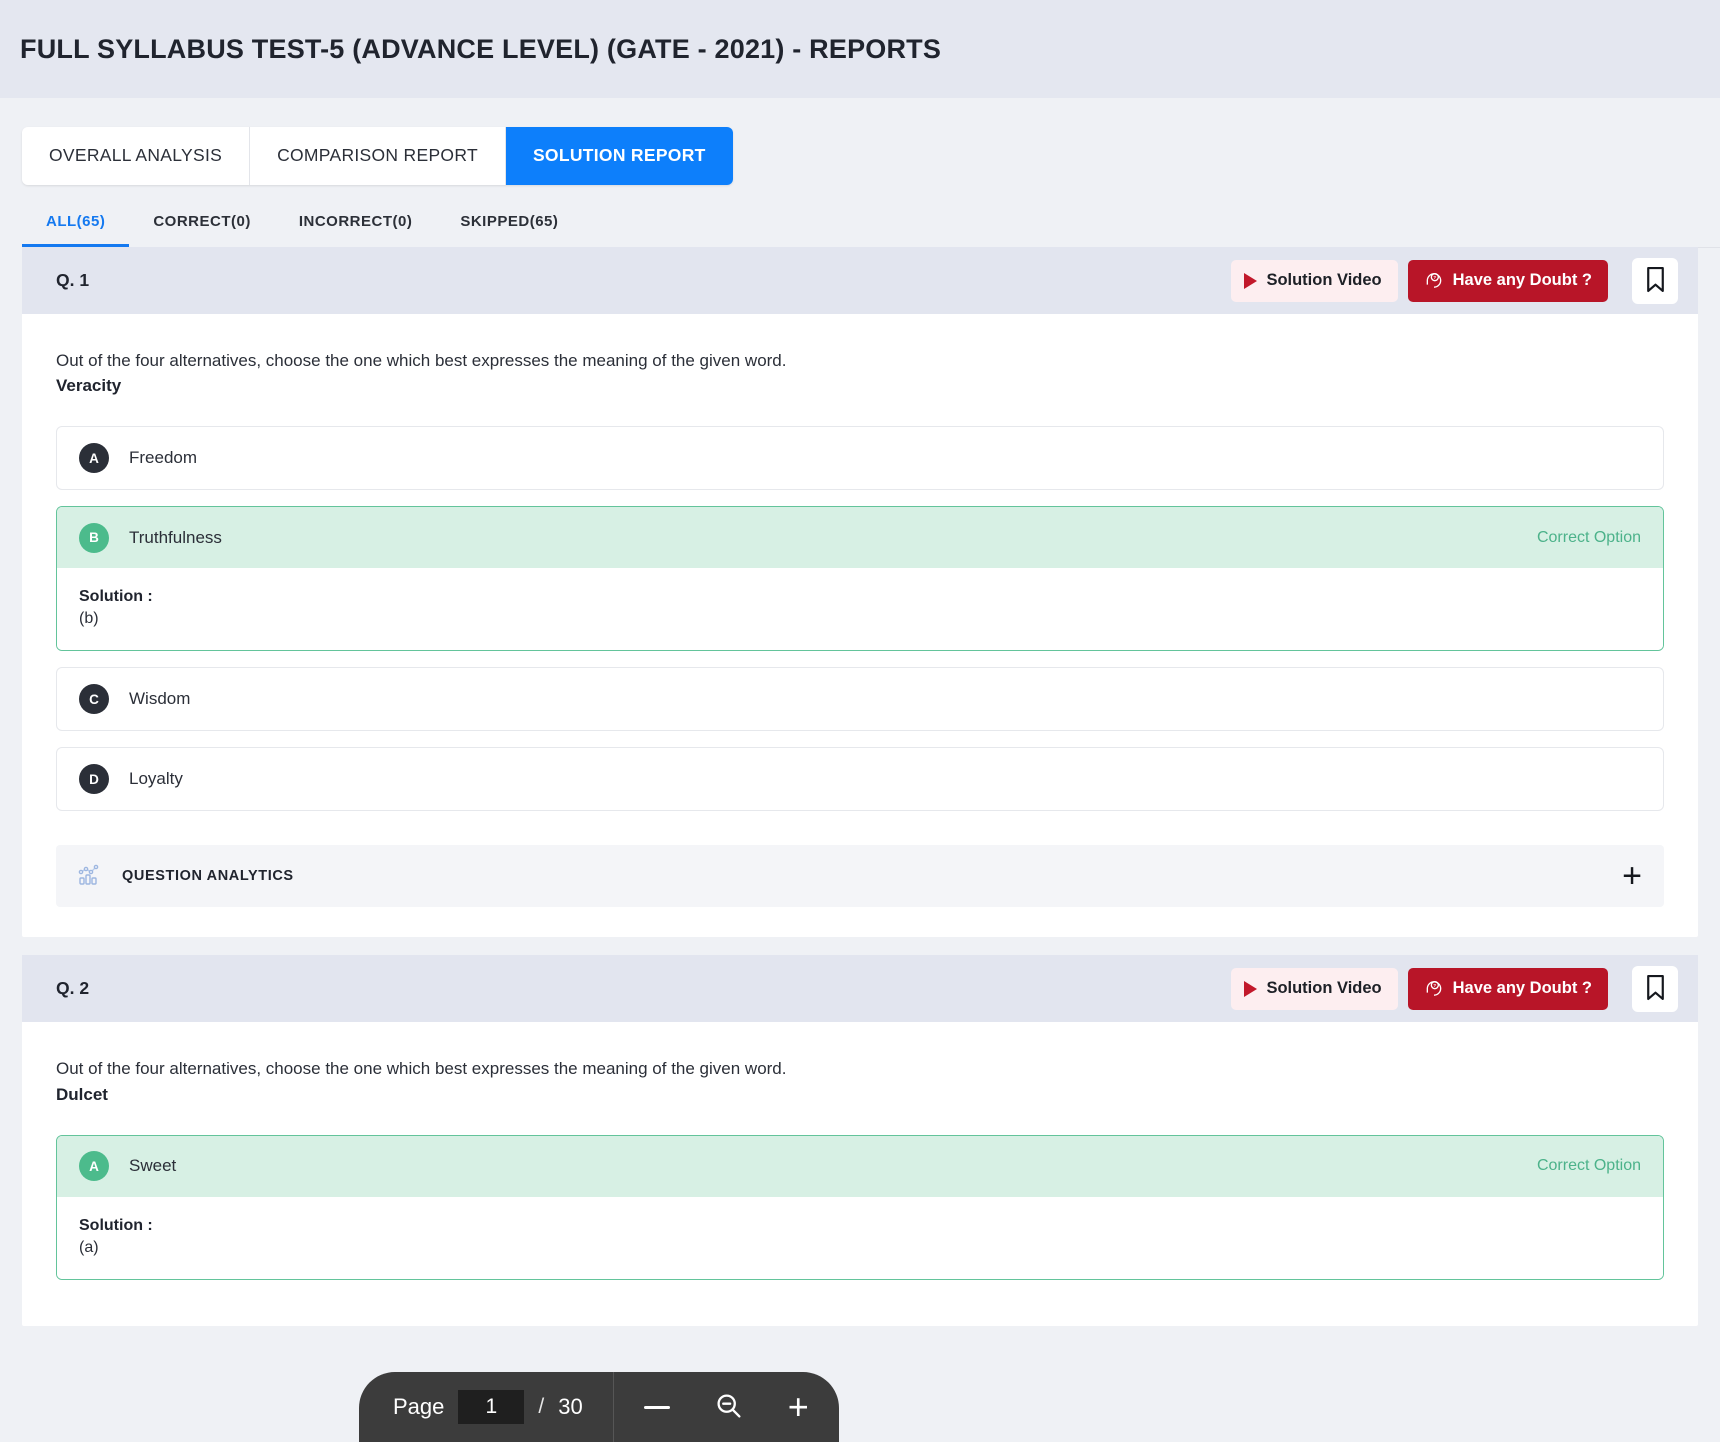  Describe the element at coordinates (156, 779) in the screenshot. I see `option-text: Loyalty` at that location.